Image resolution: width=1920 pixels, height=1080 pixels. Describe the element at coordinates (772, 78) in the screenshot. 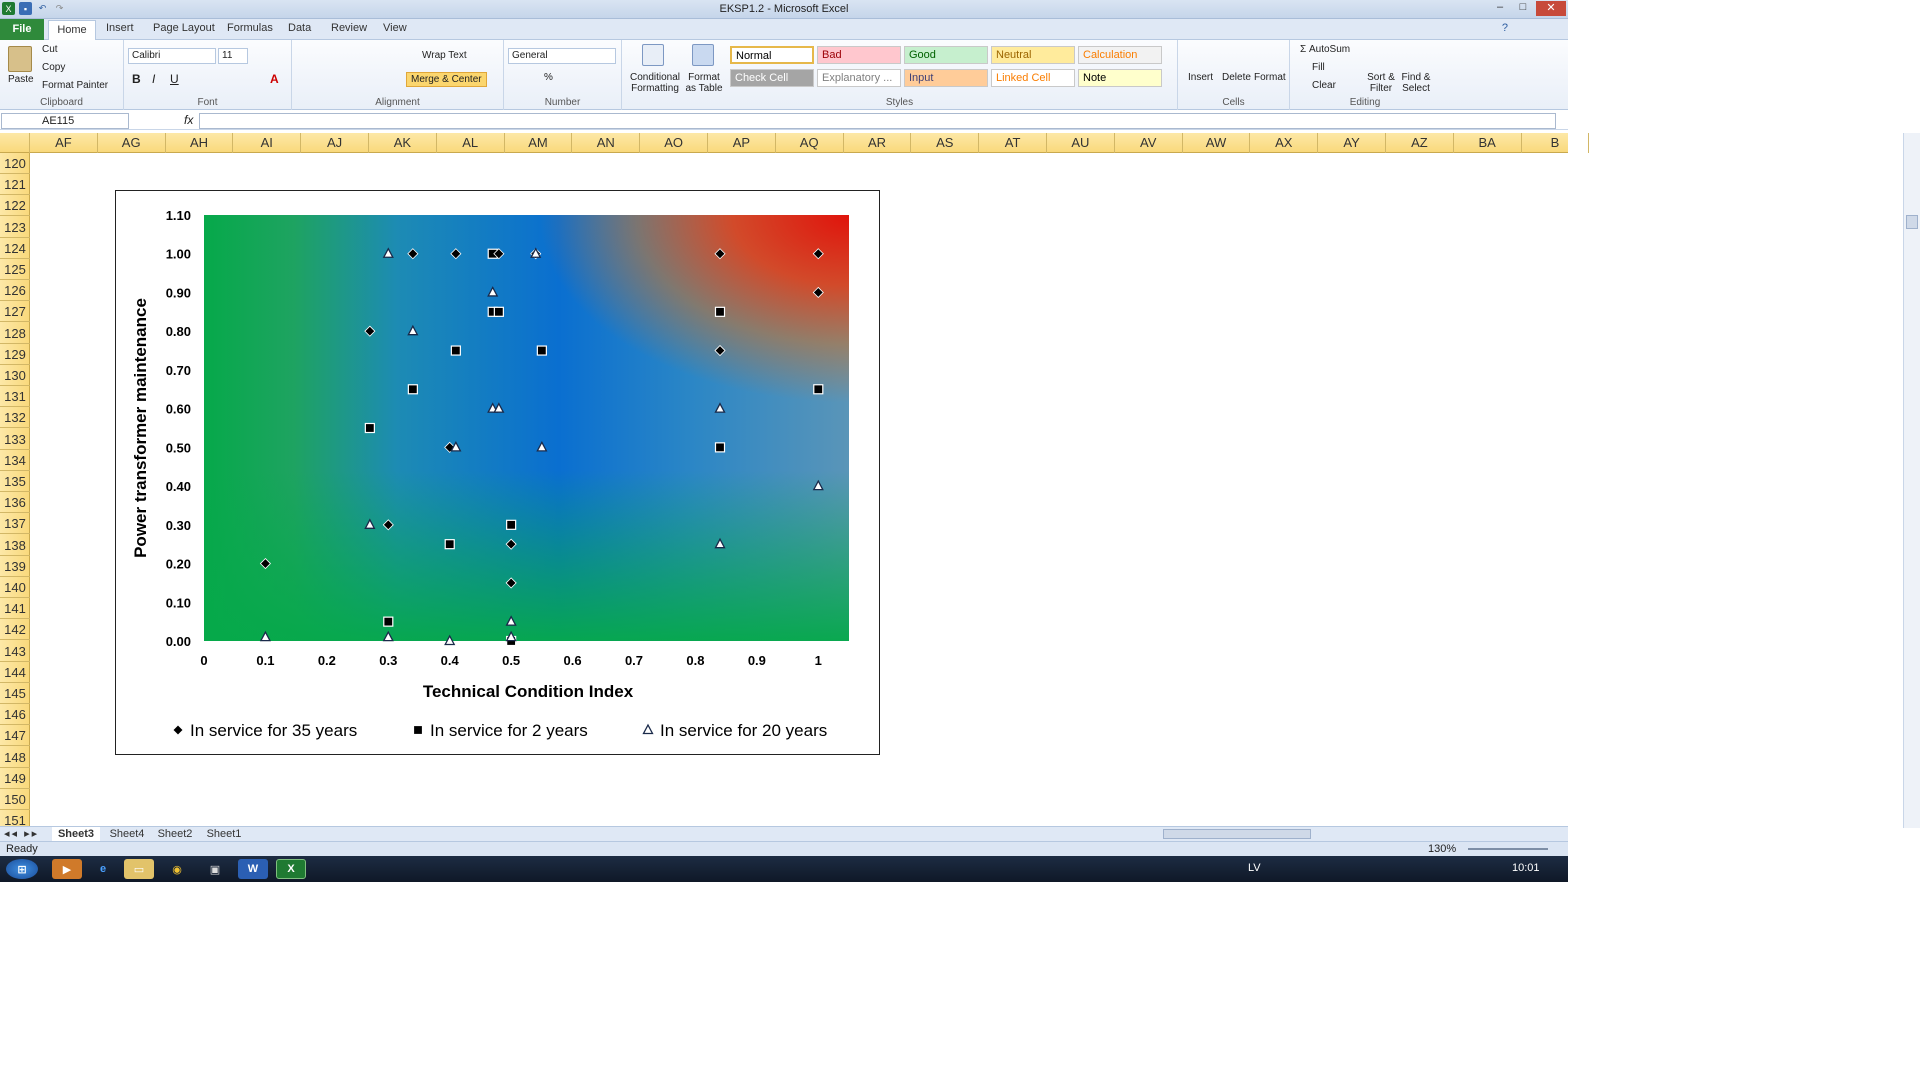

I see `cell-style-check-cell: Check Cell` at that location.